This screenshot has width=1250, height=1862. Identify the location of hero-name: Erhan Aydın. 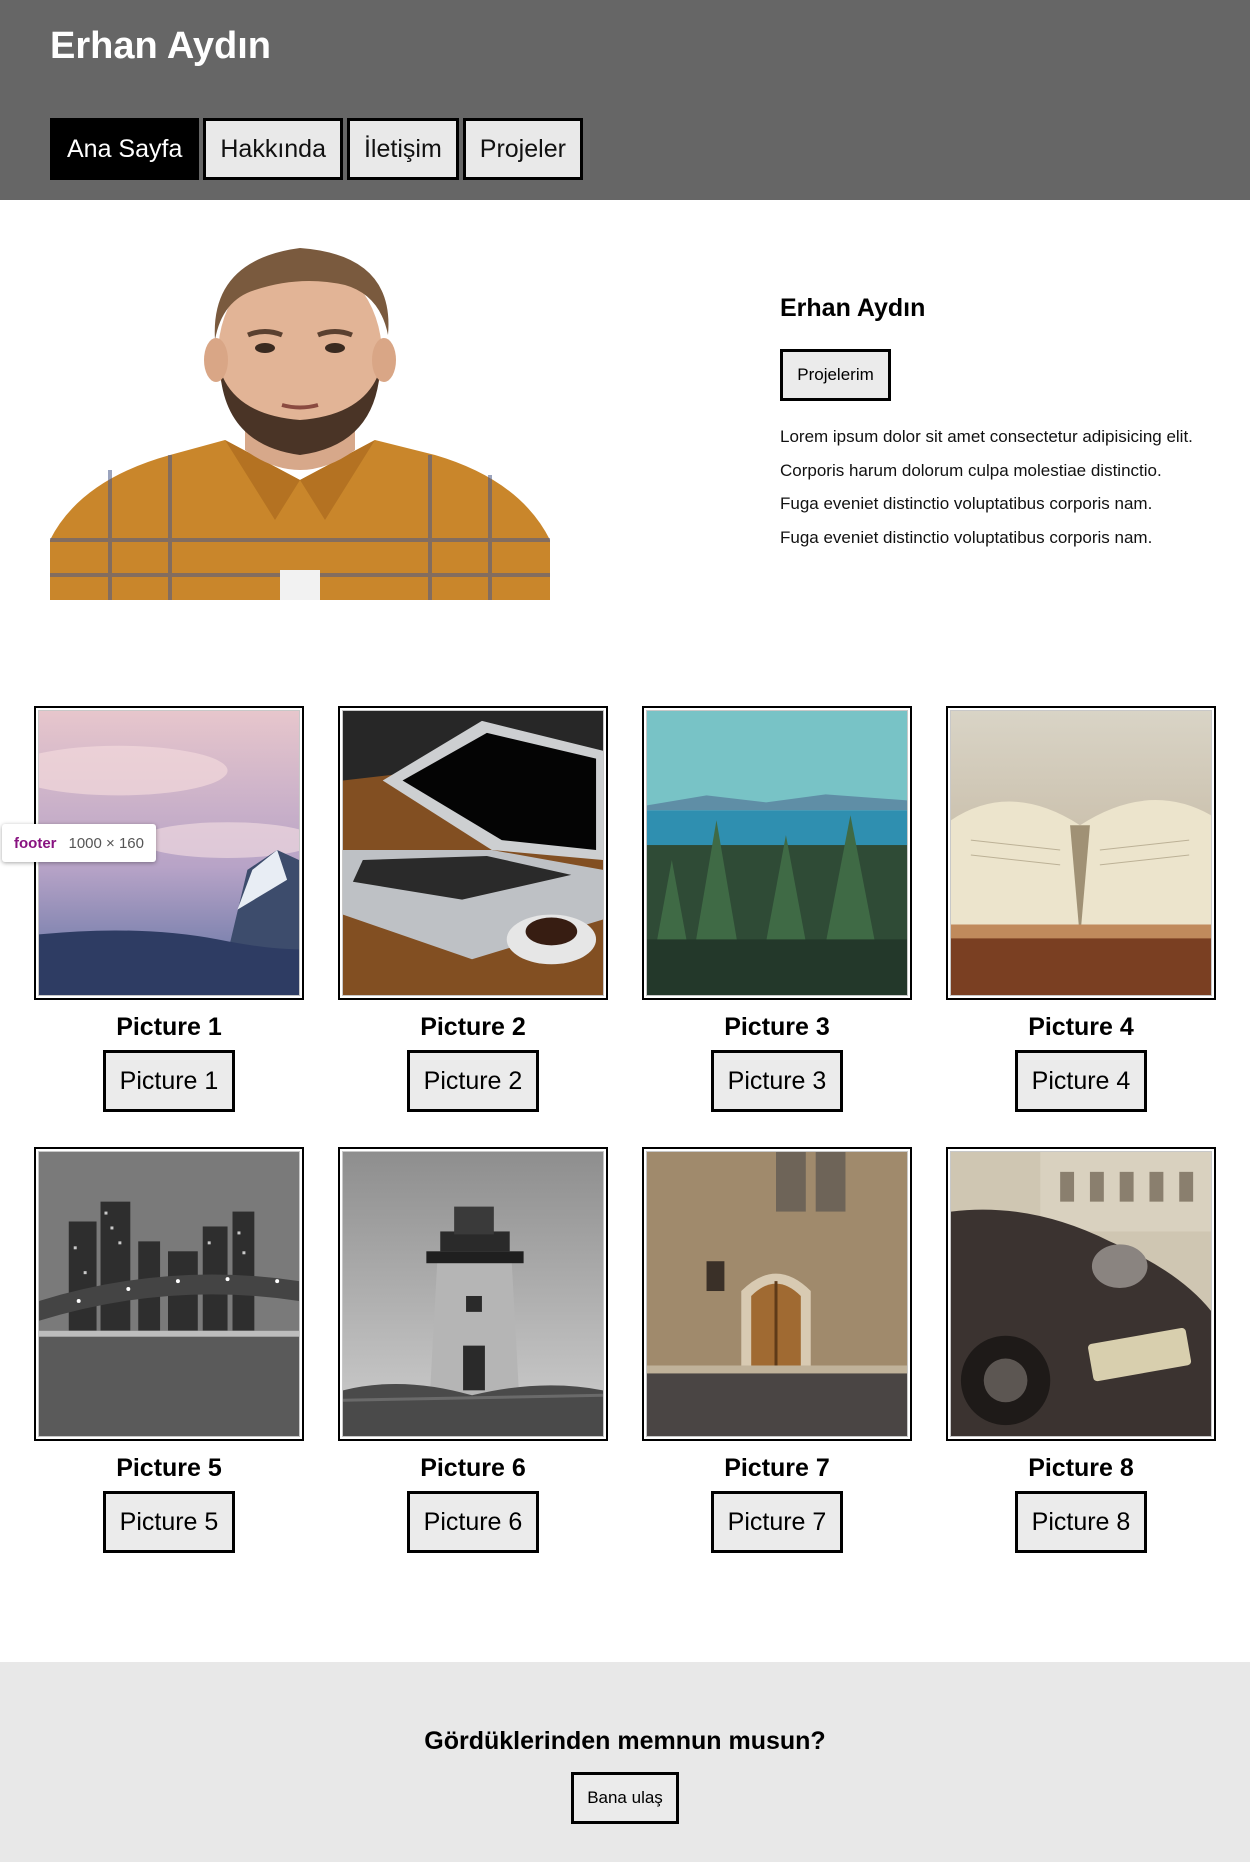
(853, 308).